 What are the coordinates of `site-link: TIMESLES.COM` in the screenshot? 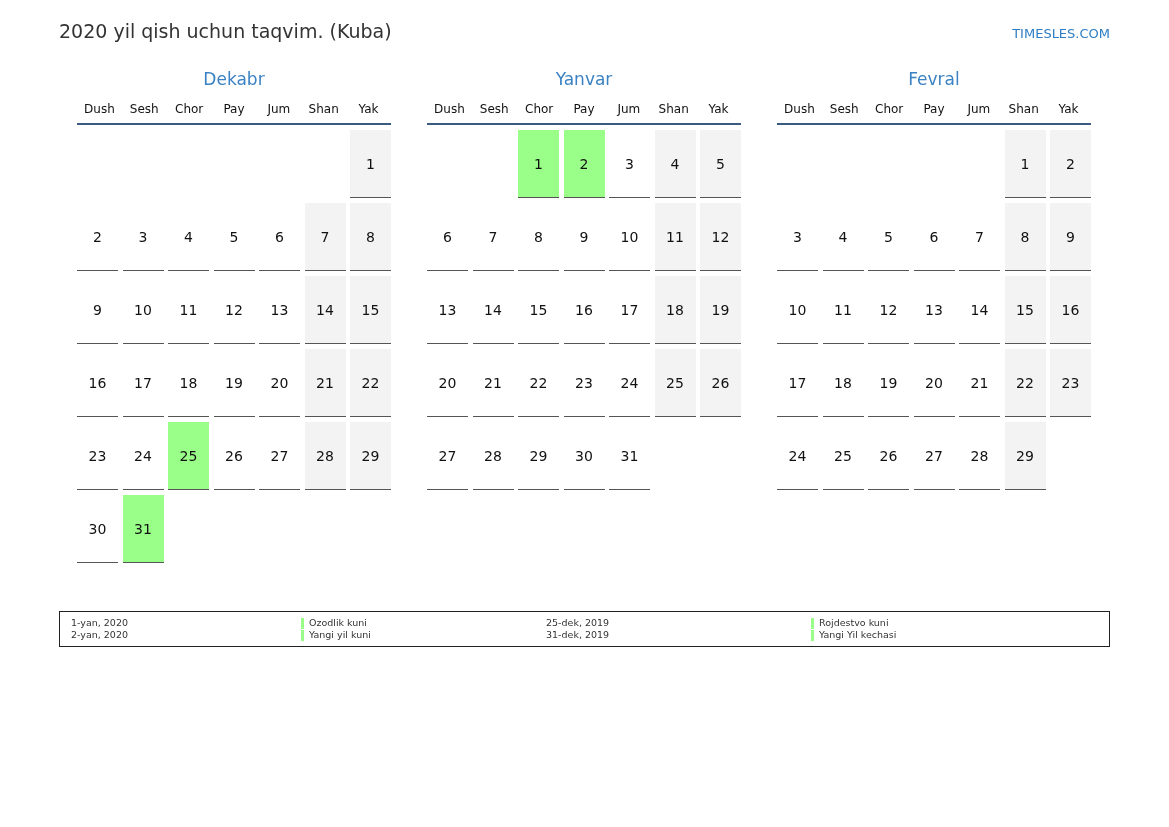 It's located at (1061, 33).